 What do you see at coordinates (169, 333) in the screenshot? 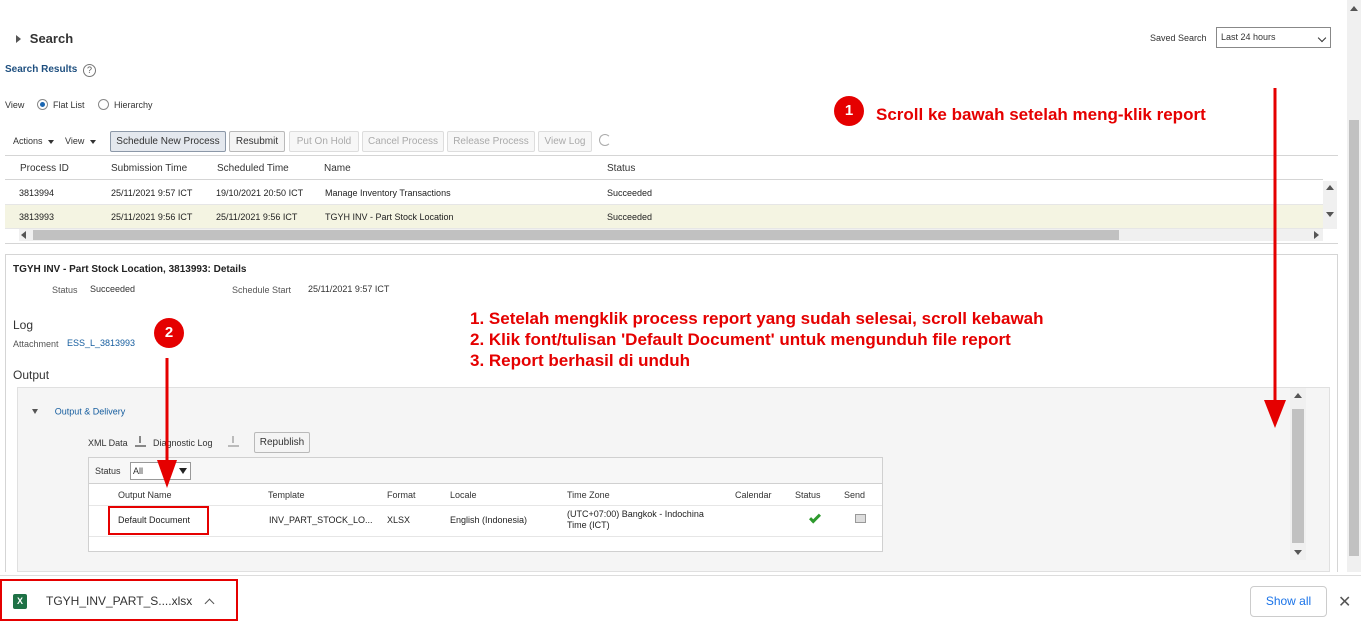
I see `annotation-marker-2: 2` at bounding box center [169, 333].